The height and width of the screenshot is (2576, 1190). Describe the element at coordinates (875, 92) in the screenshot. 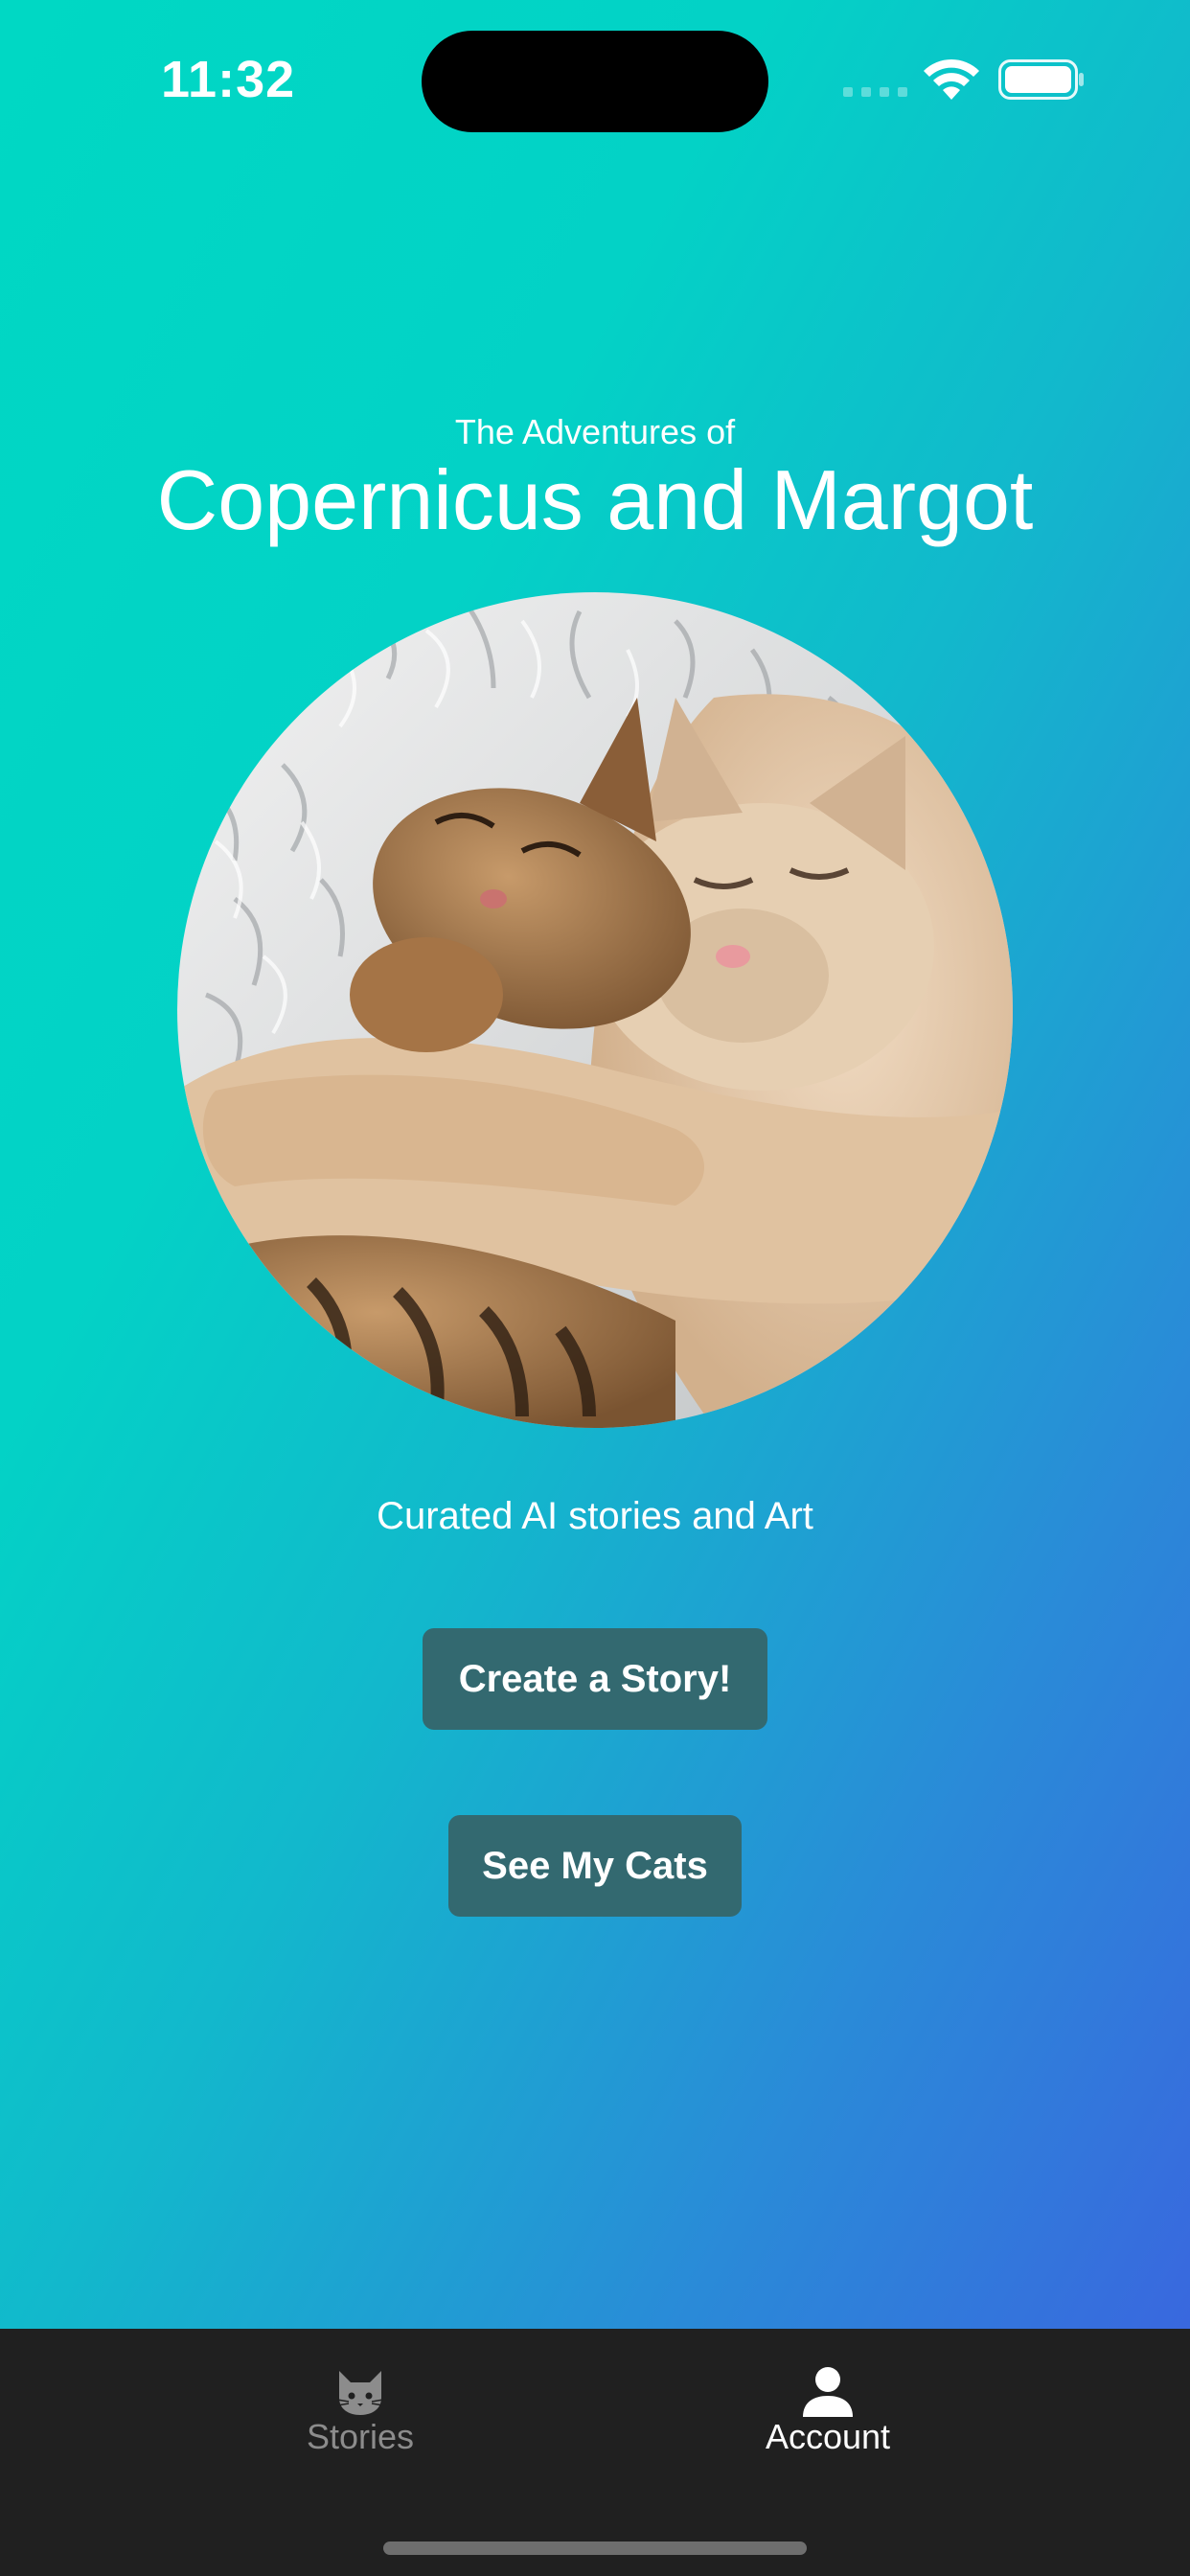

I see `cellular-signal-icon` at that location.